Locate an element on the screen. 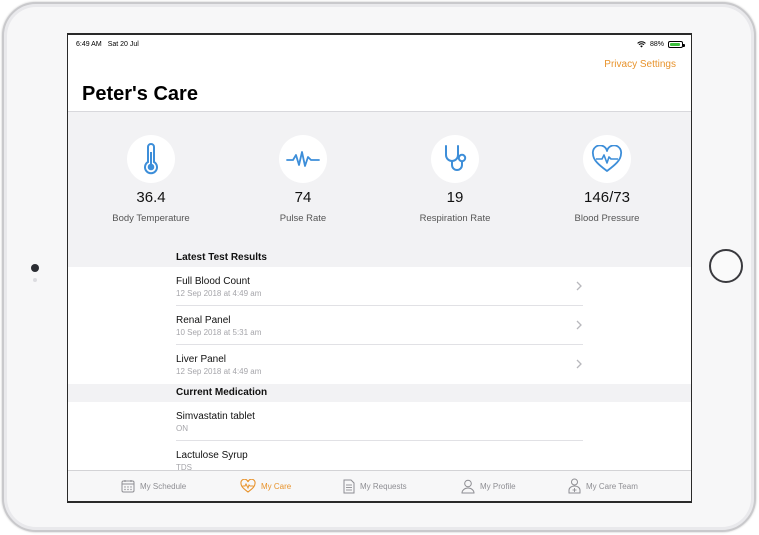 Image resolution: width=759 pixels, height=535 pixels. test-result-title: Full Blood Count is located at coordinates (213, 281).